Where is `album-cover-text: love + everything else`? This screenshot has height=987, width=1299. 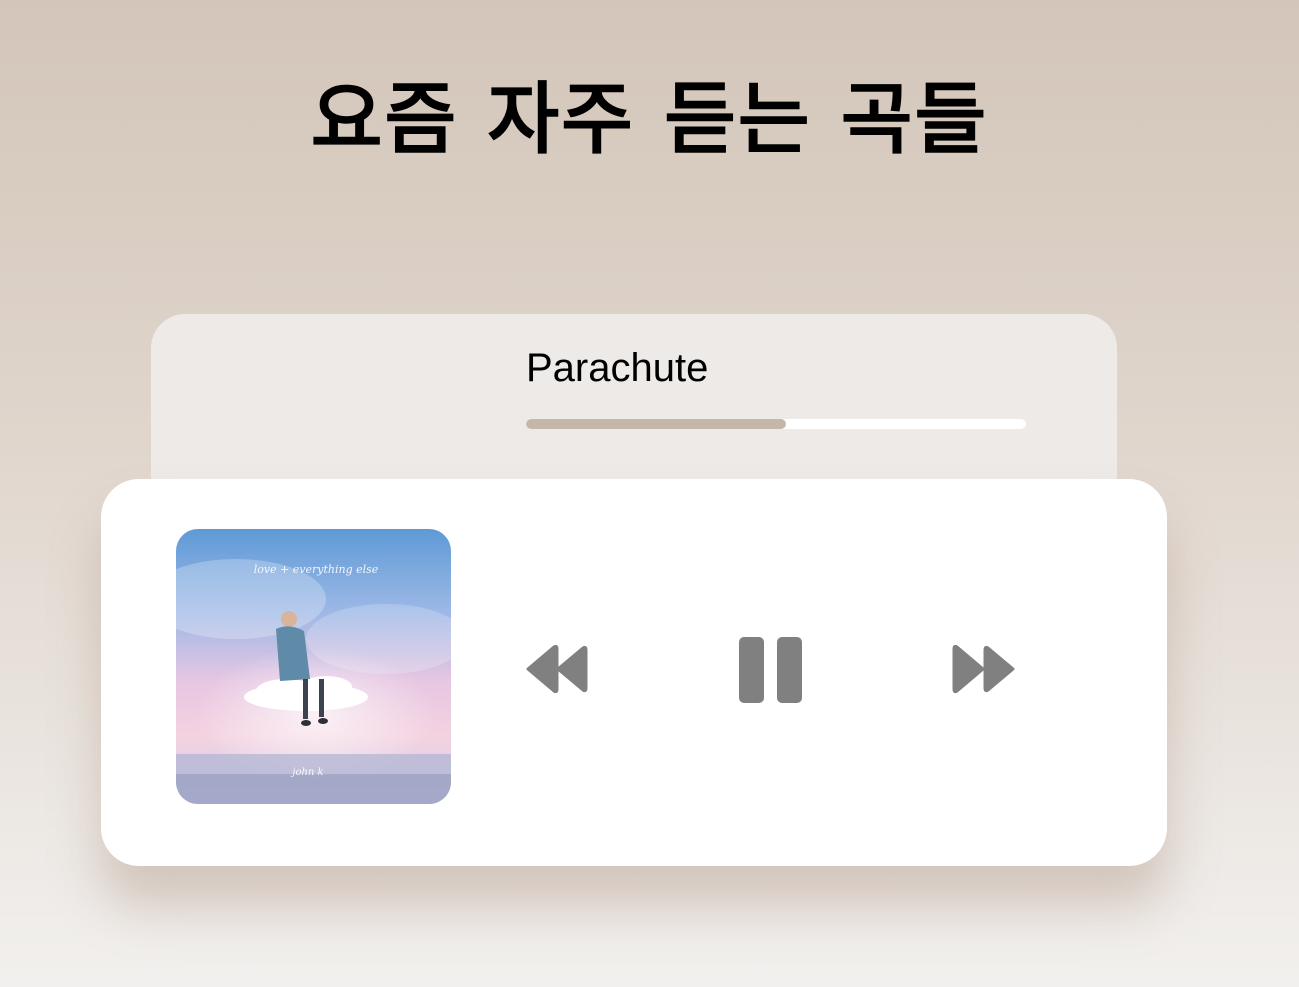 album-cover-text: love + everything else is located at coordinates (316, 569).